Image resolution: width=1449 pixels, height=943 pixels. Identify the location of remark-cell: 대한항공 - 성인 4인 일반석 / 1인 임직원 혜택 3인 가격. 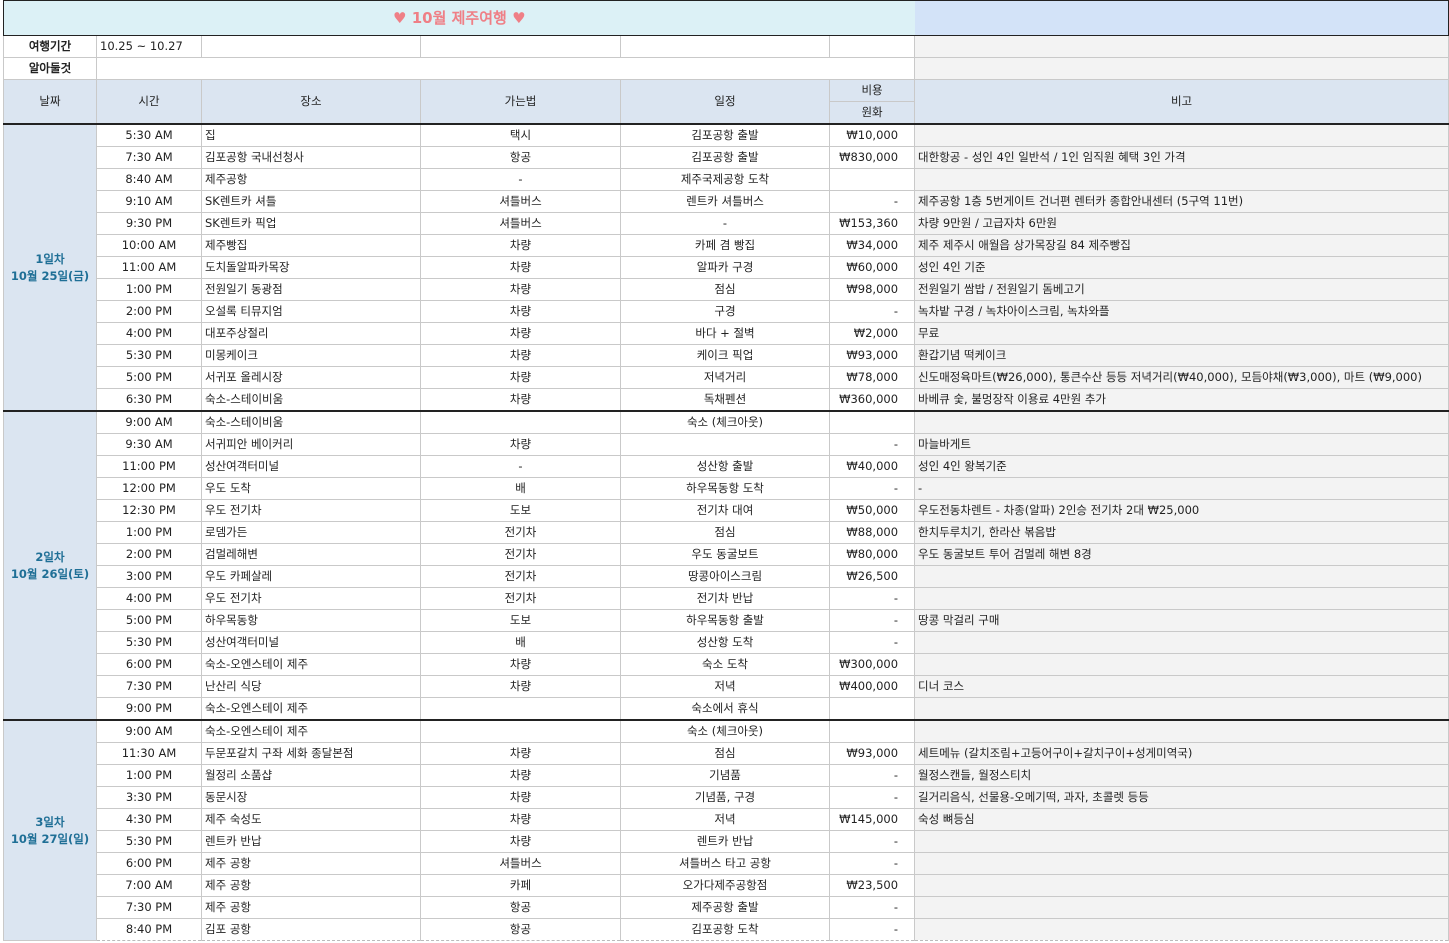
(1181, 157).